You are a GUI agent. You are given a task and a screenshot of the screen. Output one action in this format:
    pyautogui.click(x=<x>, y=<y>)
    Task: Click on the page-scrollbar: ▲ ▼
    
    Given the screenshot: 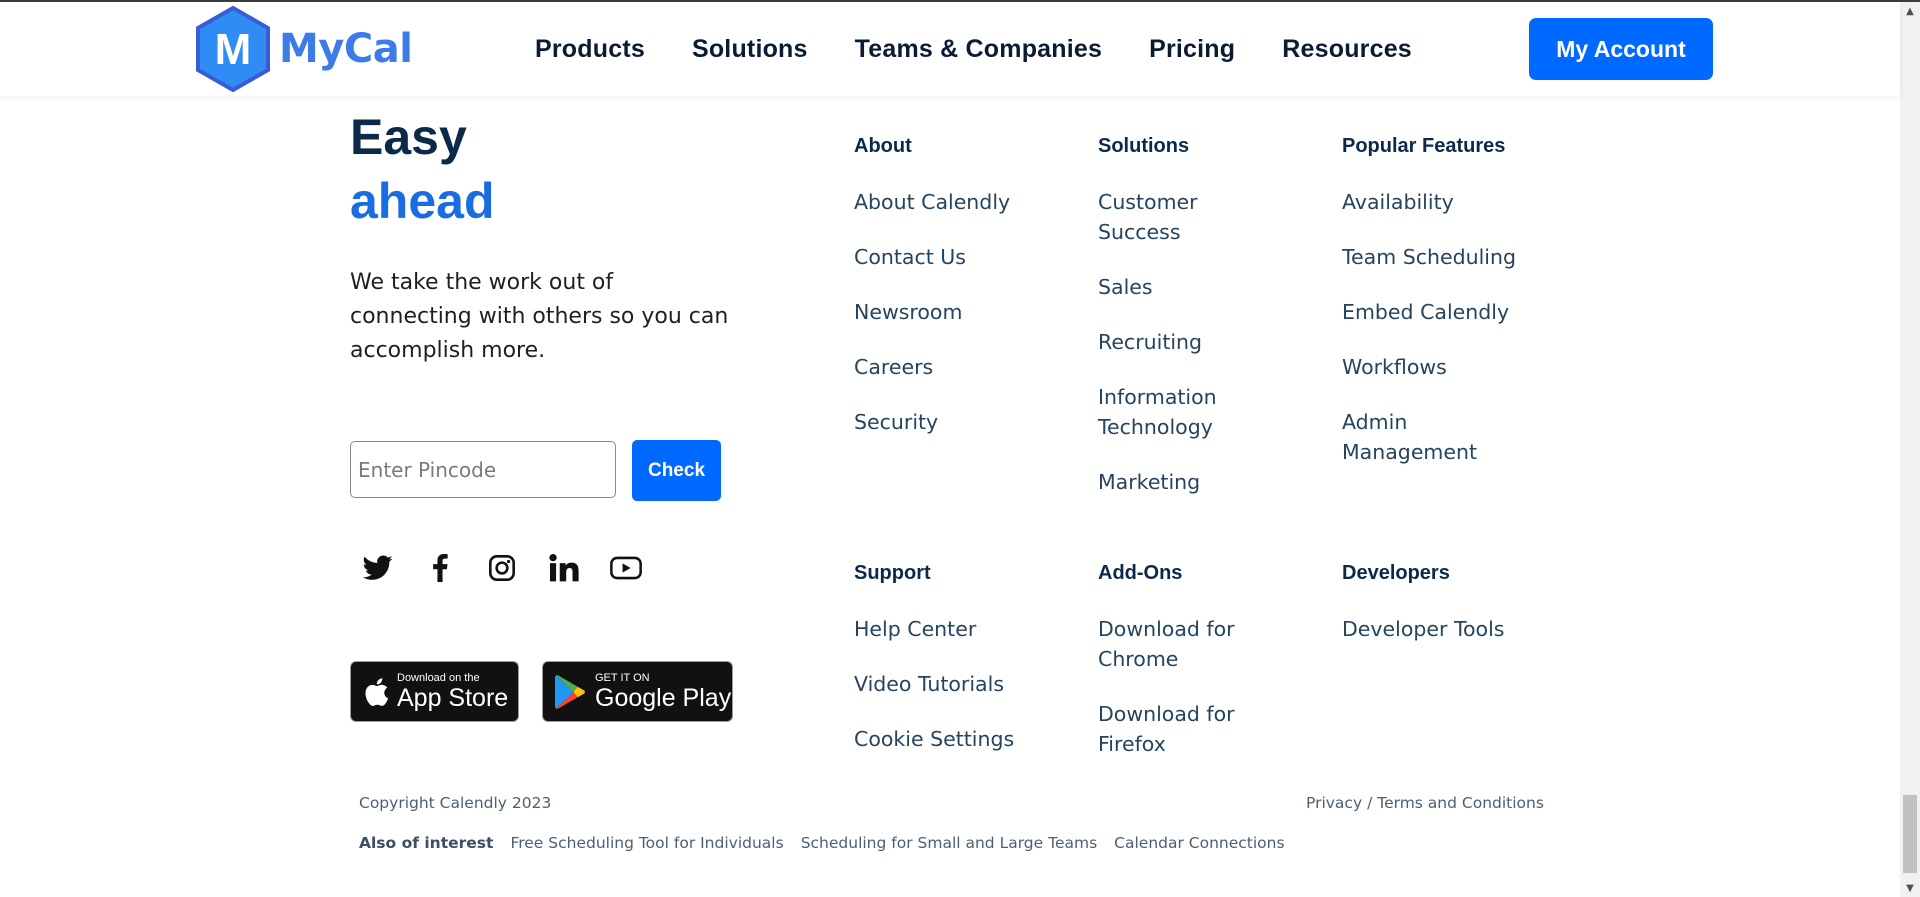 What is the action you would take?
    pyautogui.click(x=1910, y=449)
    